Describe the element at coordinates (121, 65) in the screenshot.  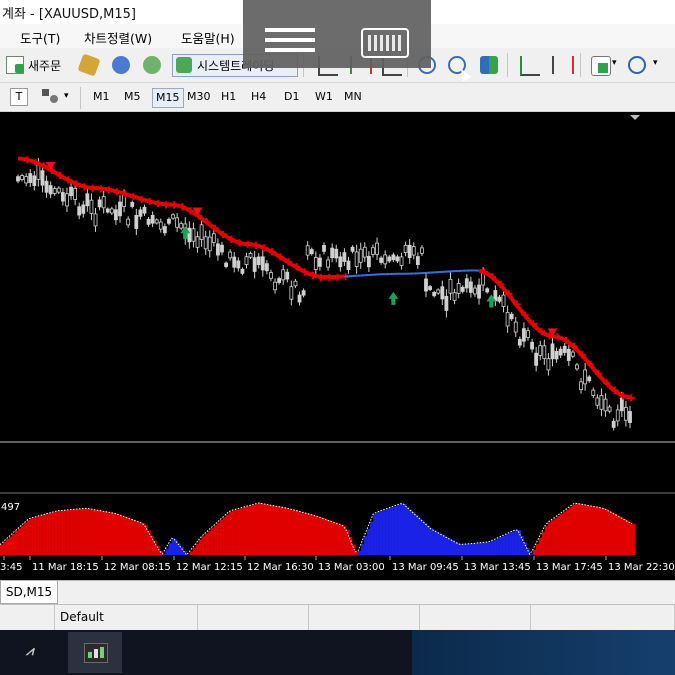
I see `user-icon` at that location.